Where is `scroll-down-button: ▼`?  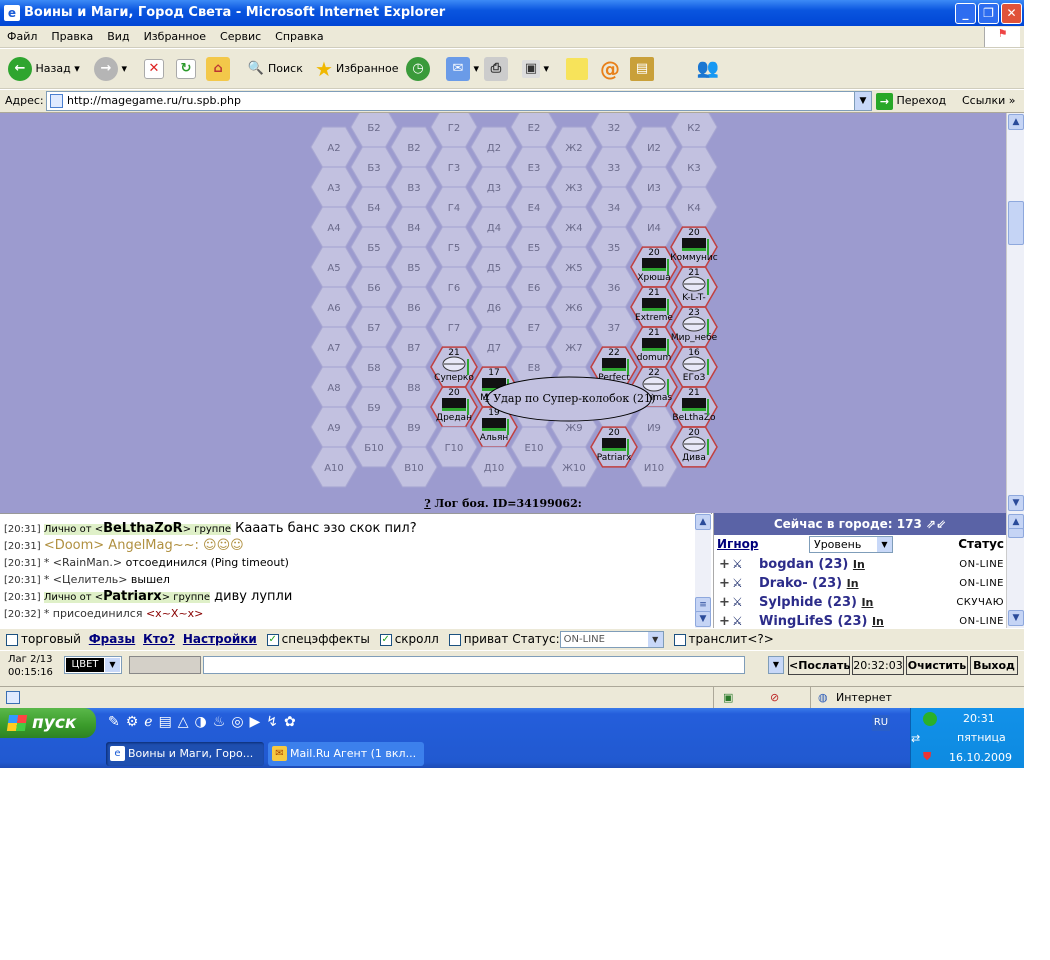
scroll-down-button: ▼ is located at coordinates (1016, 503).